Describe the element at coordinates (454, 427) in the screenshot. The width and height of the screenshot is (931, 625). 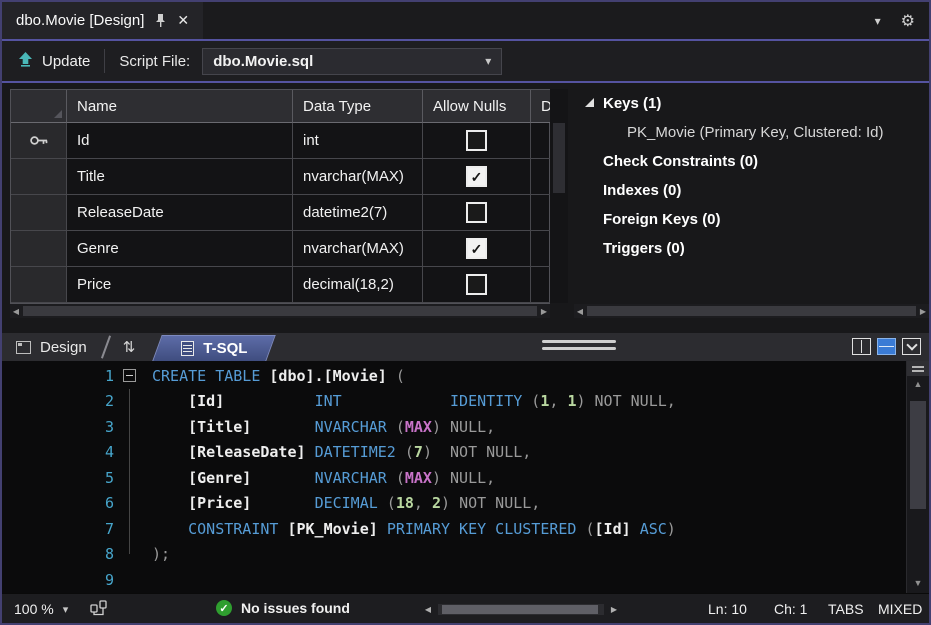
I see `code-line: 3 [Title] NVARCHAR (MAX) NULL,` at that location.